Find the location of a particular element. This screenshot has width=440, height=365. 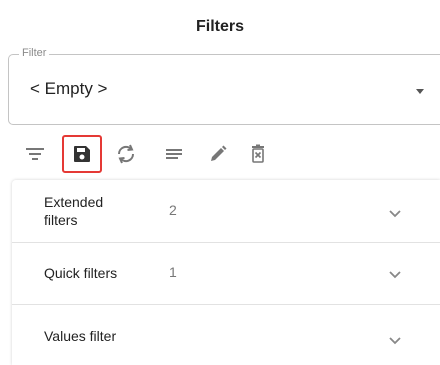

dropdown-arrow-icon is located at coordinates (420, 91).